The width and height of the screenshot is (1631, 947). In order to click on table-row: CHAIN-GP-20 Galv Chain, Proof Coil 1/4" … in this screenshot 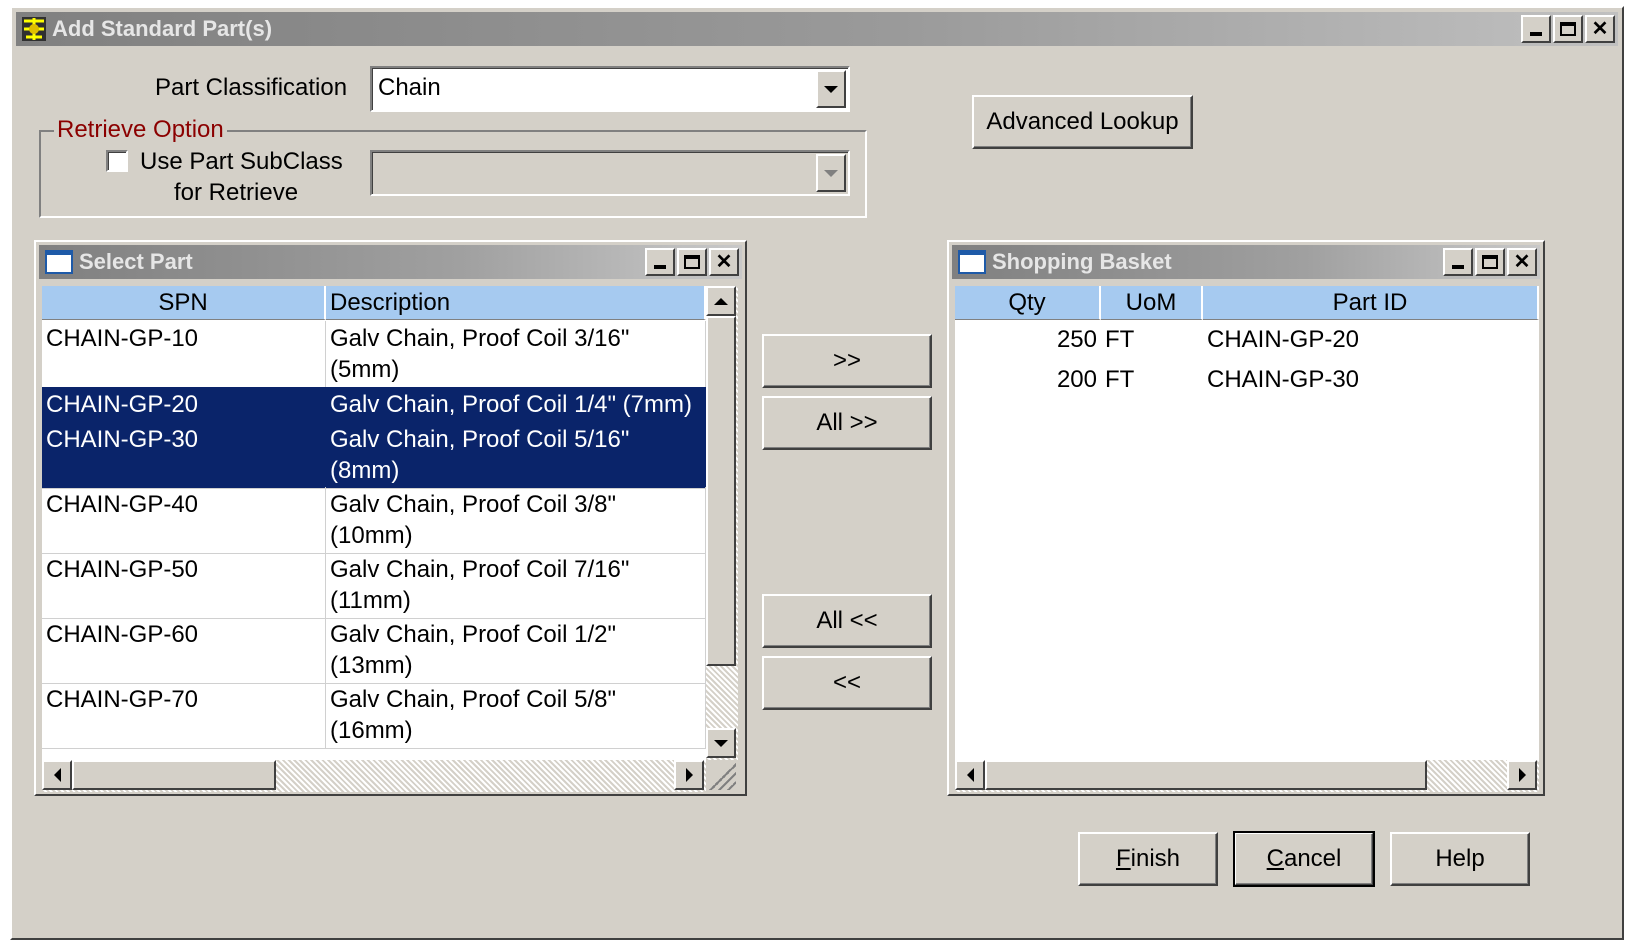, I will do `click(374, 405)`.